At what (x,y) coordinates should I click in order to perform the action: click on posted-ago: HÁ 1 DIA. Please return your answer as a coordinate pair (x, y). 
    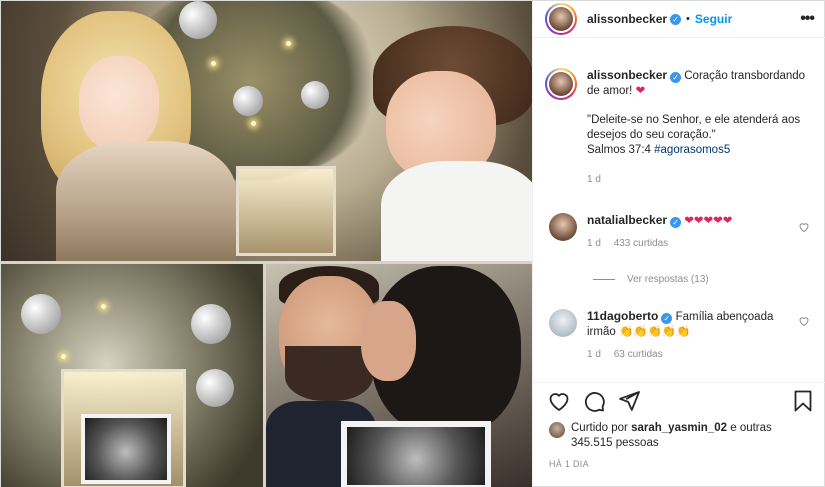
    Looking at the image, I should click on (569, 464).